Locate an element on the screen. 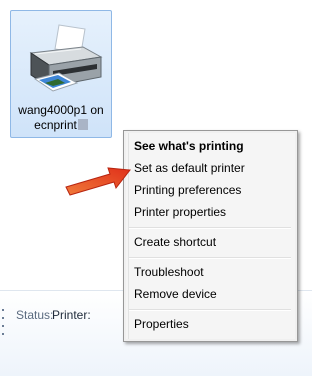 Image resolution: width=320 pixels, height=376 pixels. printer-name-line2: ecnprint is located at coordinates (61, 125).